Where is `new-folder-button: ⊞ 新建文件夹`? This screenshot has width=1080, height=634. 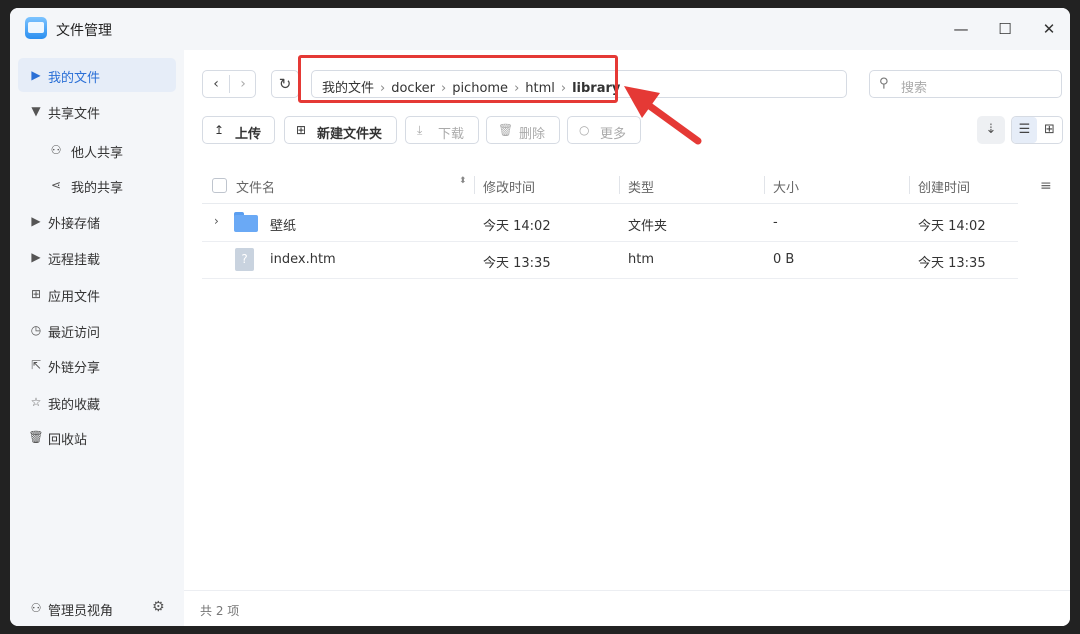
new-folder-button: ⊞ 新建文件夹 is located at coordinates (340, 130).